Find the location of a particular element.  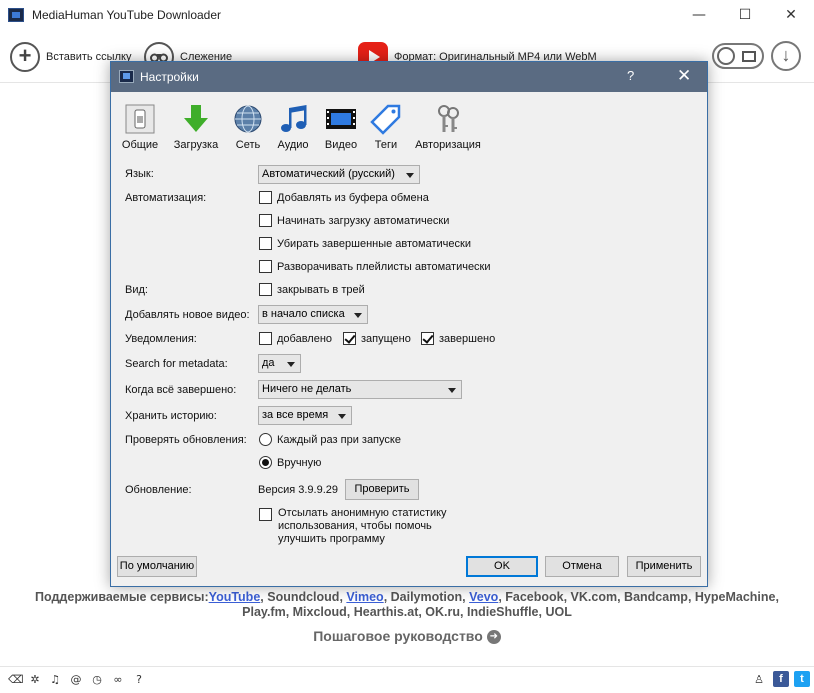

history-label: Хранить историю: is located at coordinates (171, 416).